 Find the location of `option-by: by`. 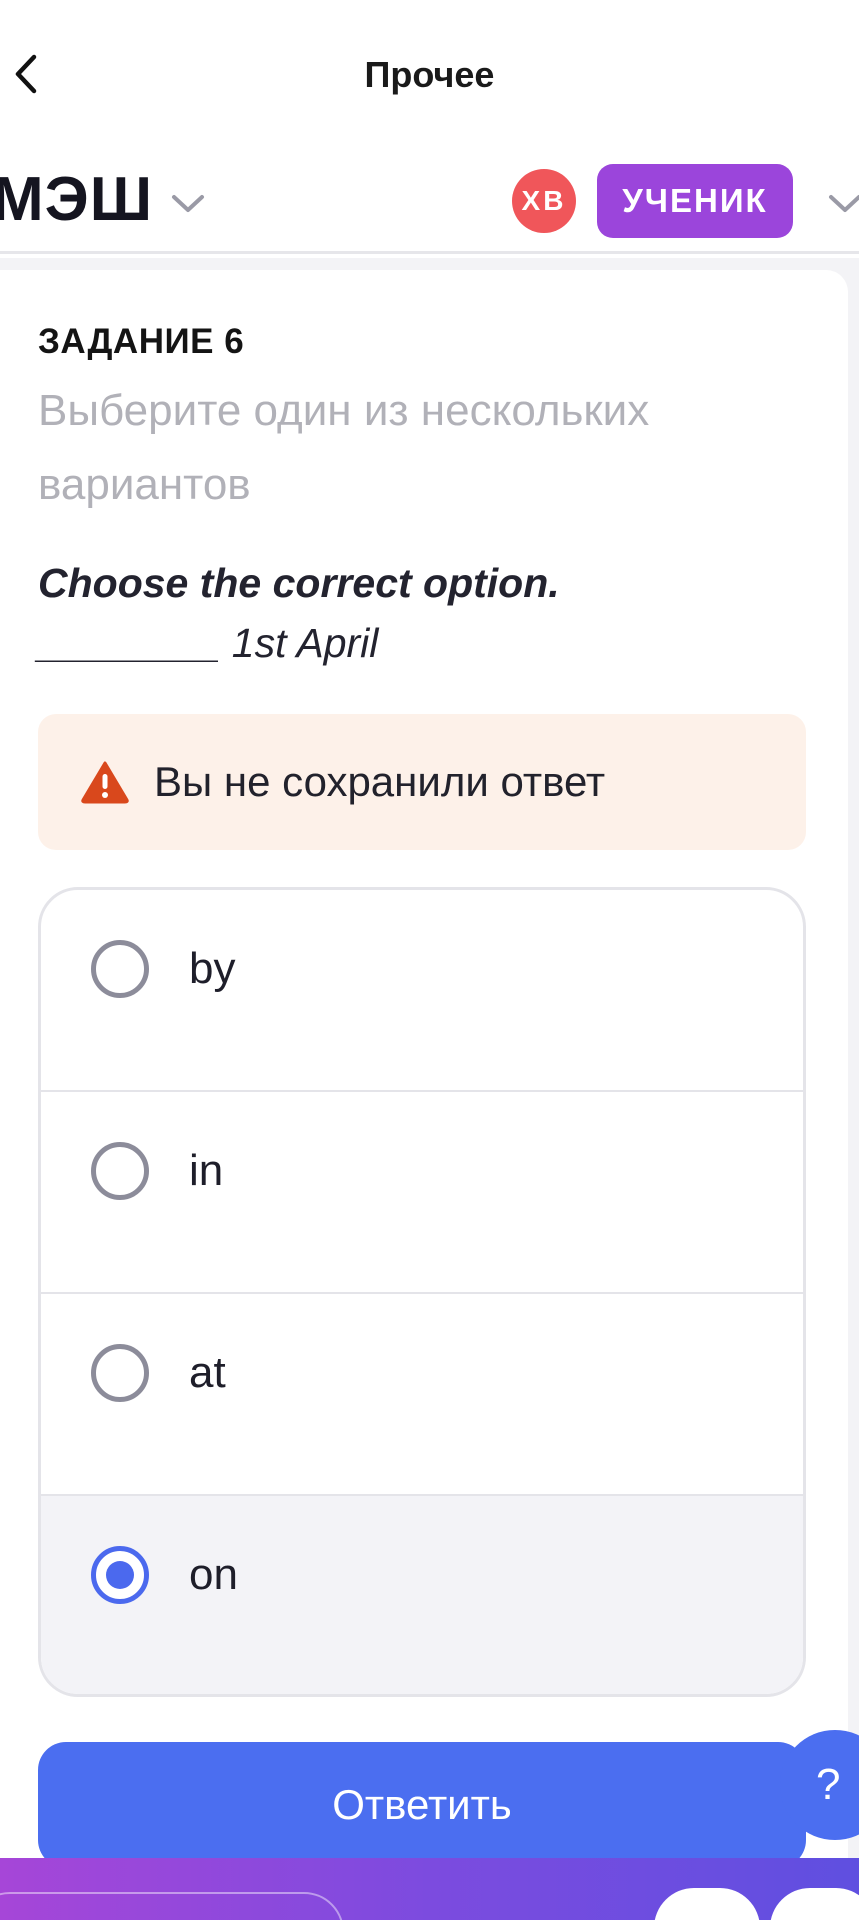

option-by: by is located at coordinates (422, 991).